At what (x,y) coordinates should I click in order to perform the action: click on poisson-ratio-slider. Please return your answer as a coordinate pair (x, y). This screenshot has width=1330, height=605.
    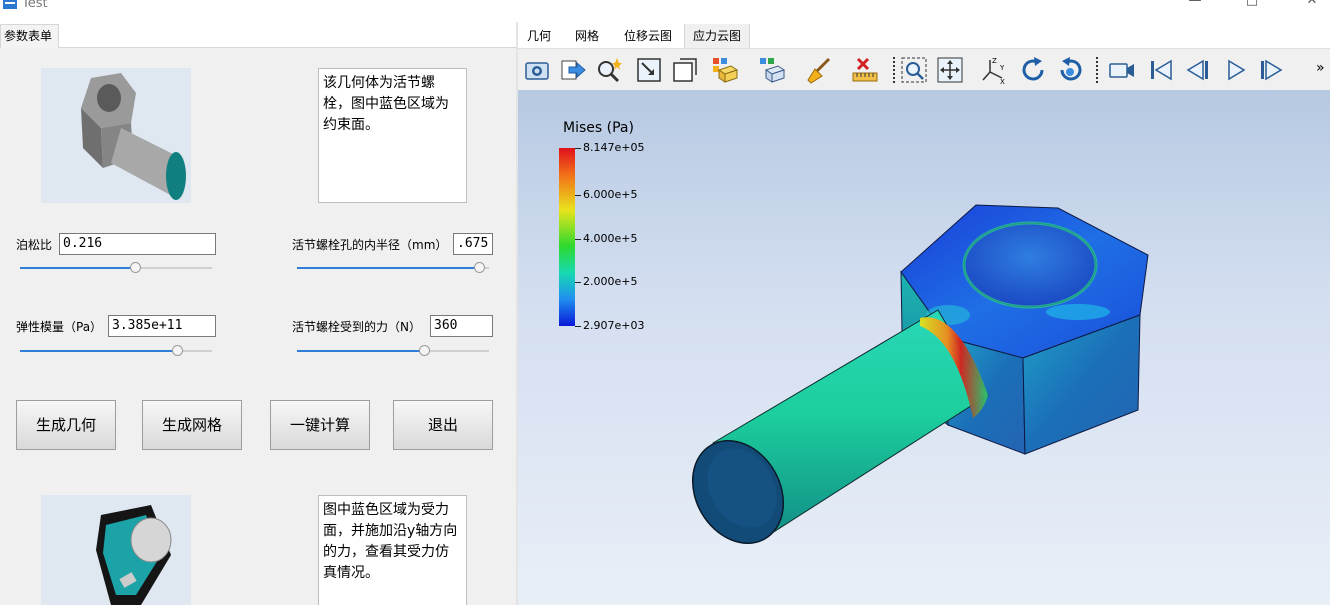
    Looking at the image, I should click on (116, 268).